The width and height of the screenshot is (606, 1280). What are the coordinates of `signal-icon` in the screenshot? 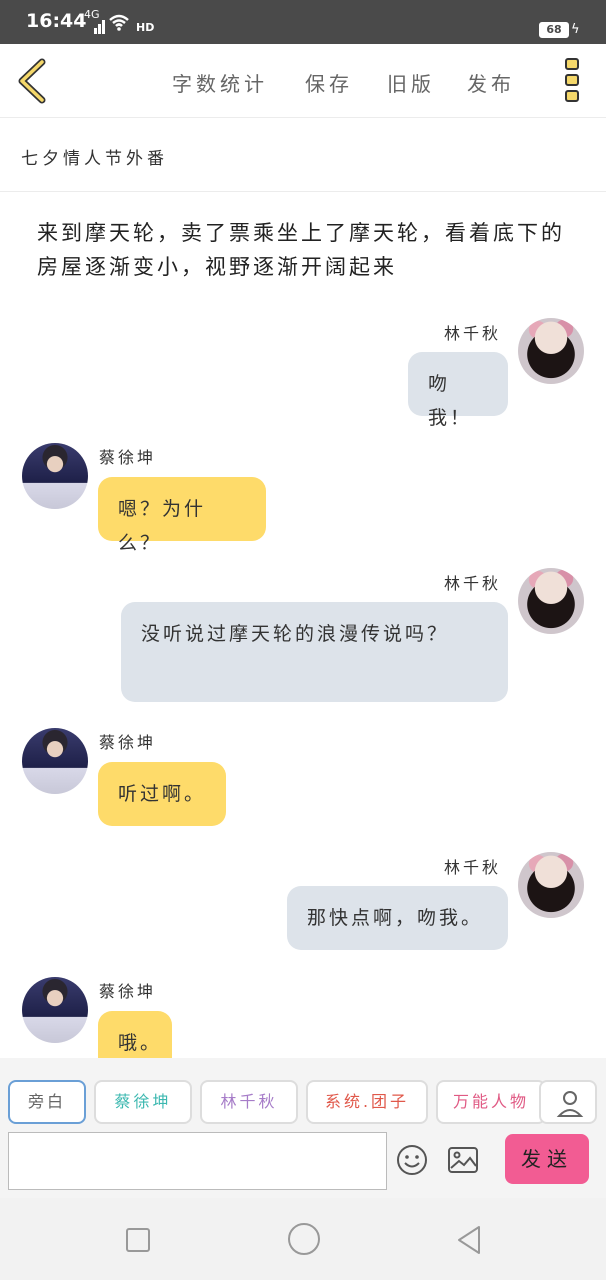 It's located at (99, 27).